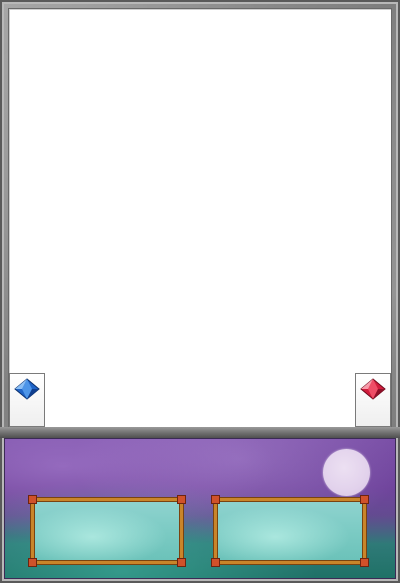  Describe the element at coordinates (200, 432) in the screenshot. I see `frame-divider` at that location.